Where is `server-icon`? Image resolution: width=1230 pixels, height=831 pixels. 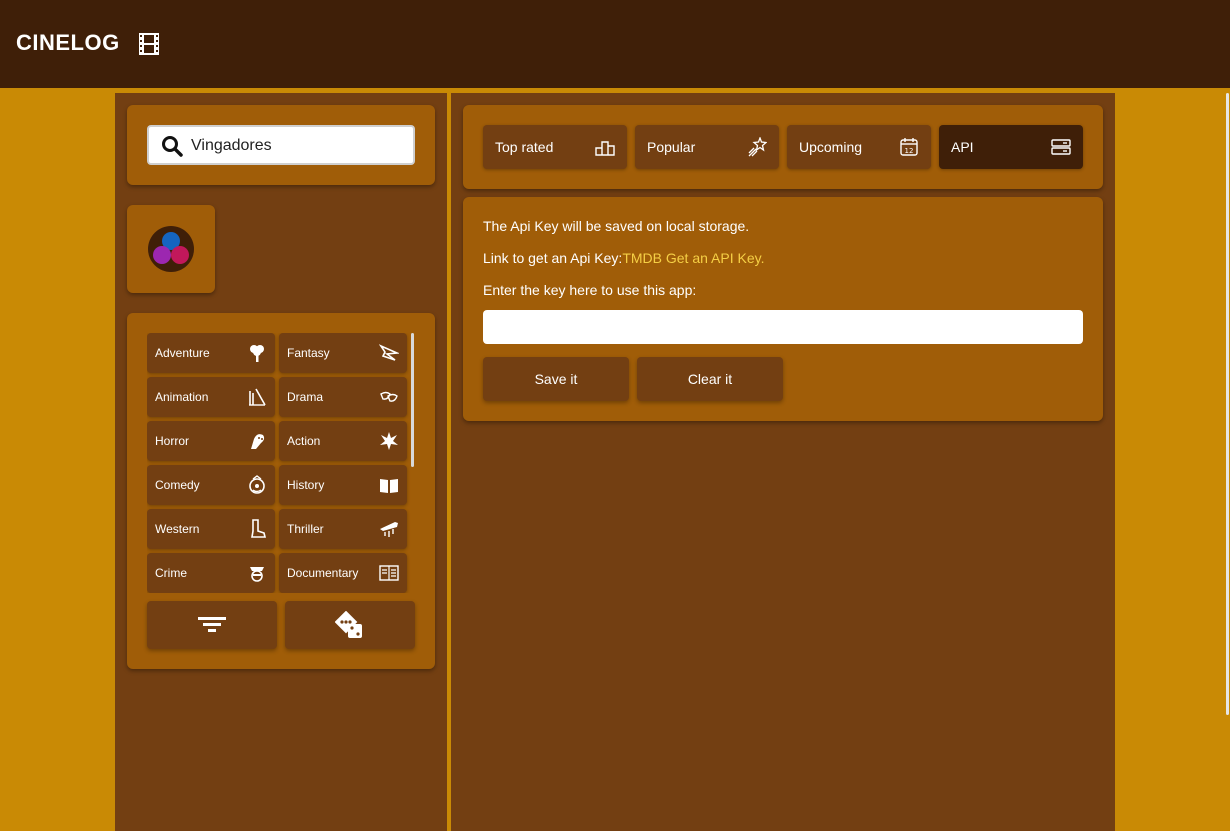 server-icon is located at coordinates (1061, 147).